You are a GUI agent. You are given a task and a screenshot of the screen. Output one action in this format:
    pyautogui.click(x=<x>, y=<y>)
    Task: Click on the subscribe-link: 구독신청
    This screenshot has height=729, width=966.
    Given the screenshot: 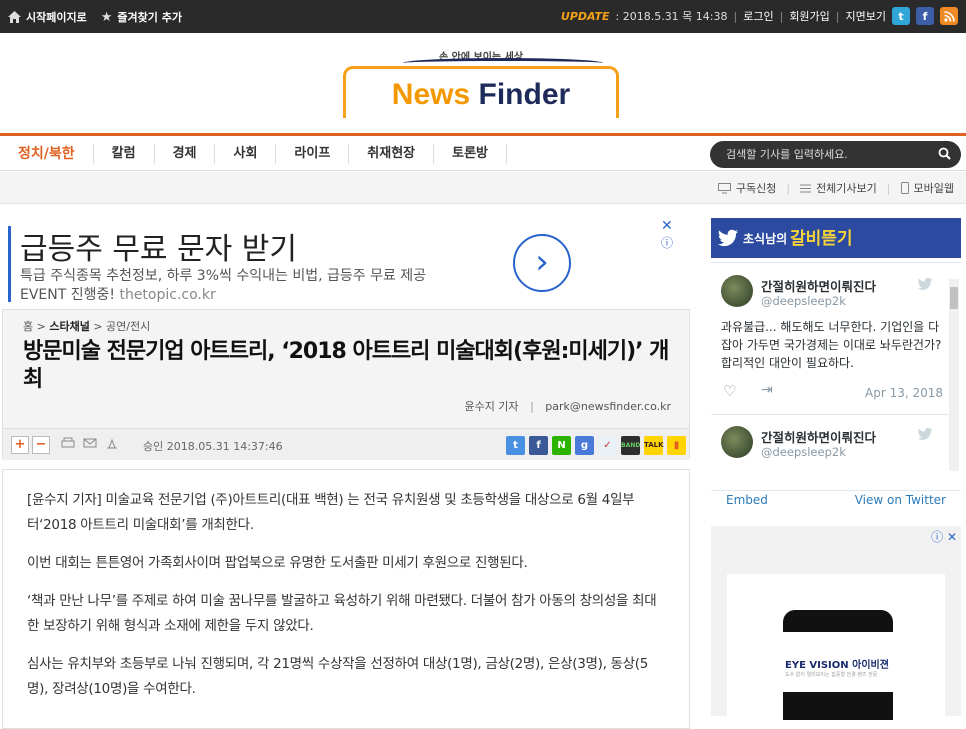 What is the action you would take?
    pyautogui.click(x=747, y=188)
    